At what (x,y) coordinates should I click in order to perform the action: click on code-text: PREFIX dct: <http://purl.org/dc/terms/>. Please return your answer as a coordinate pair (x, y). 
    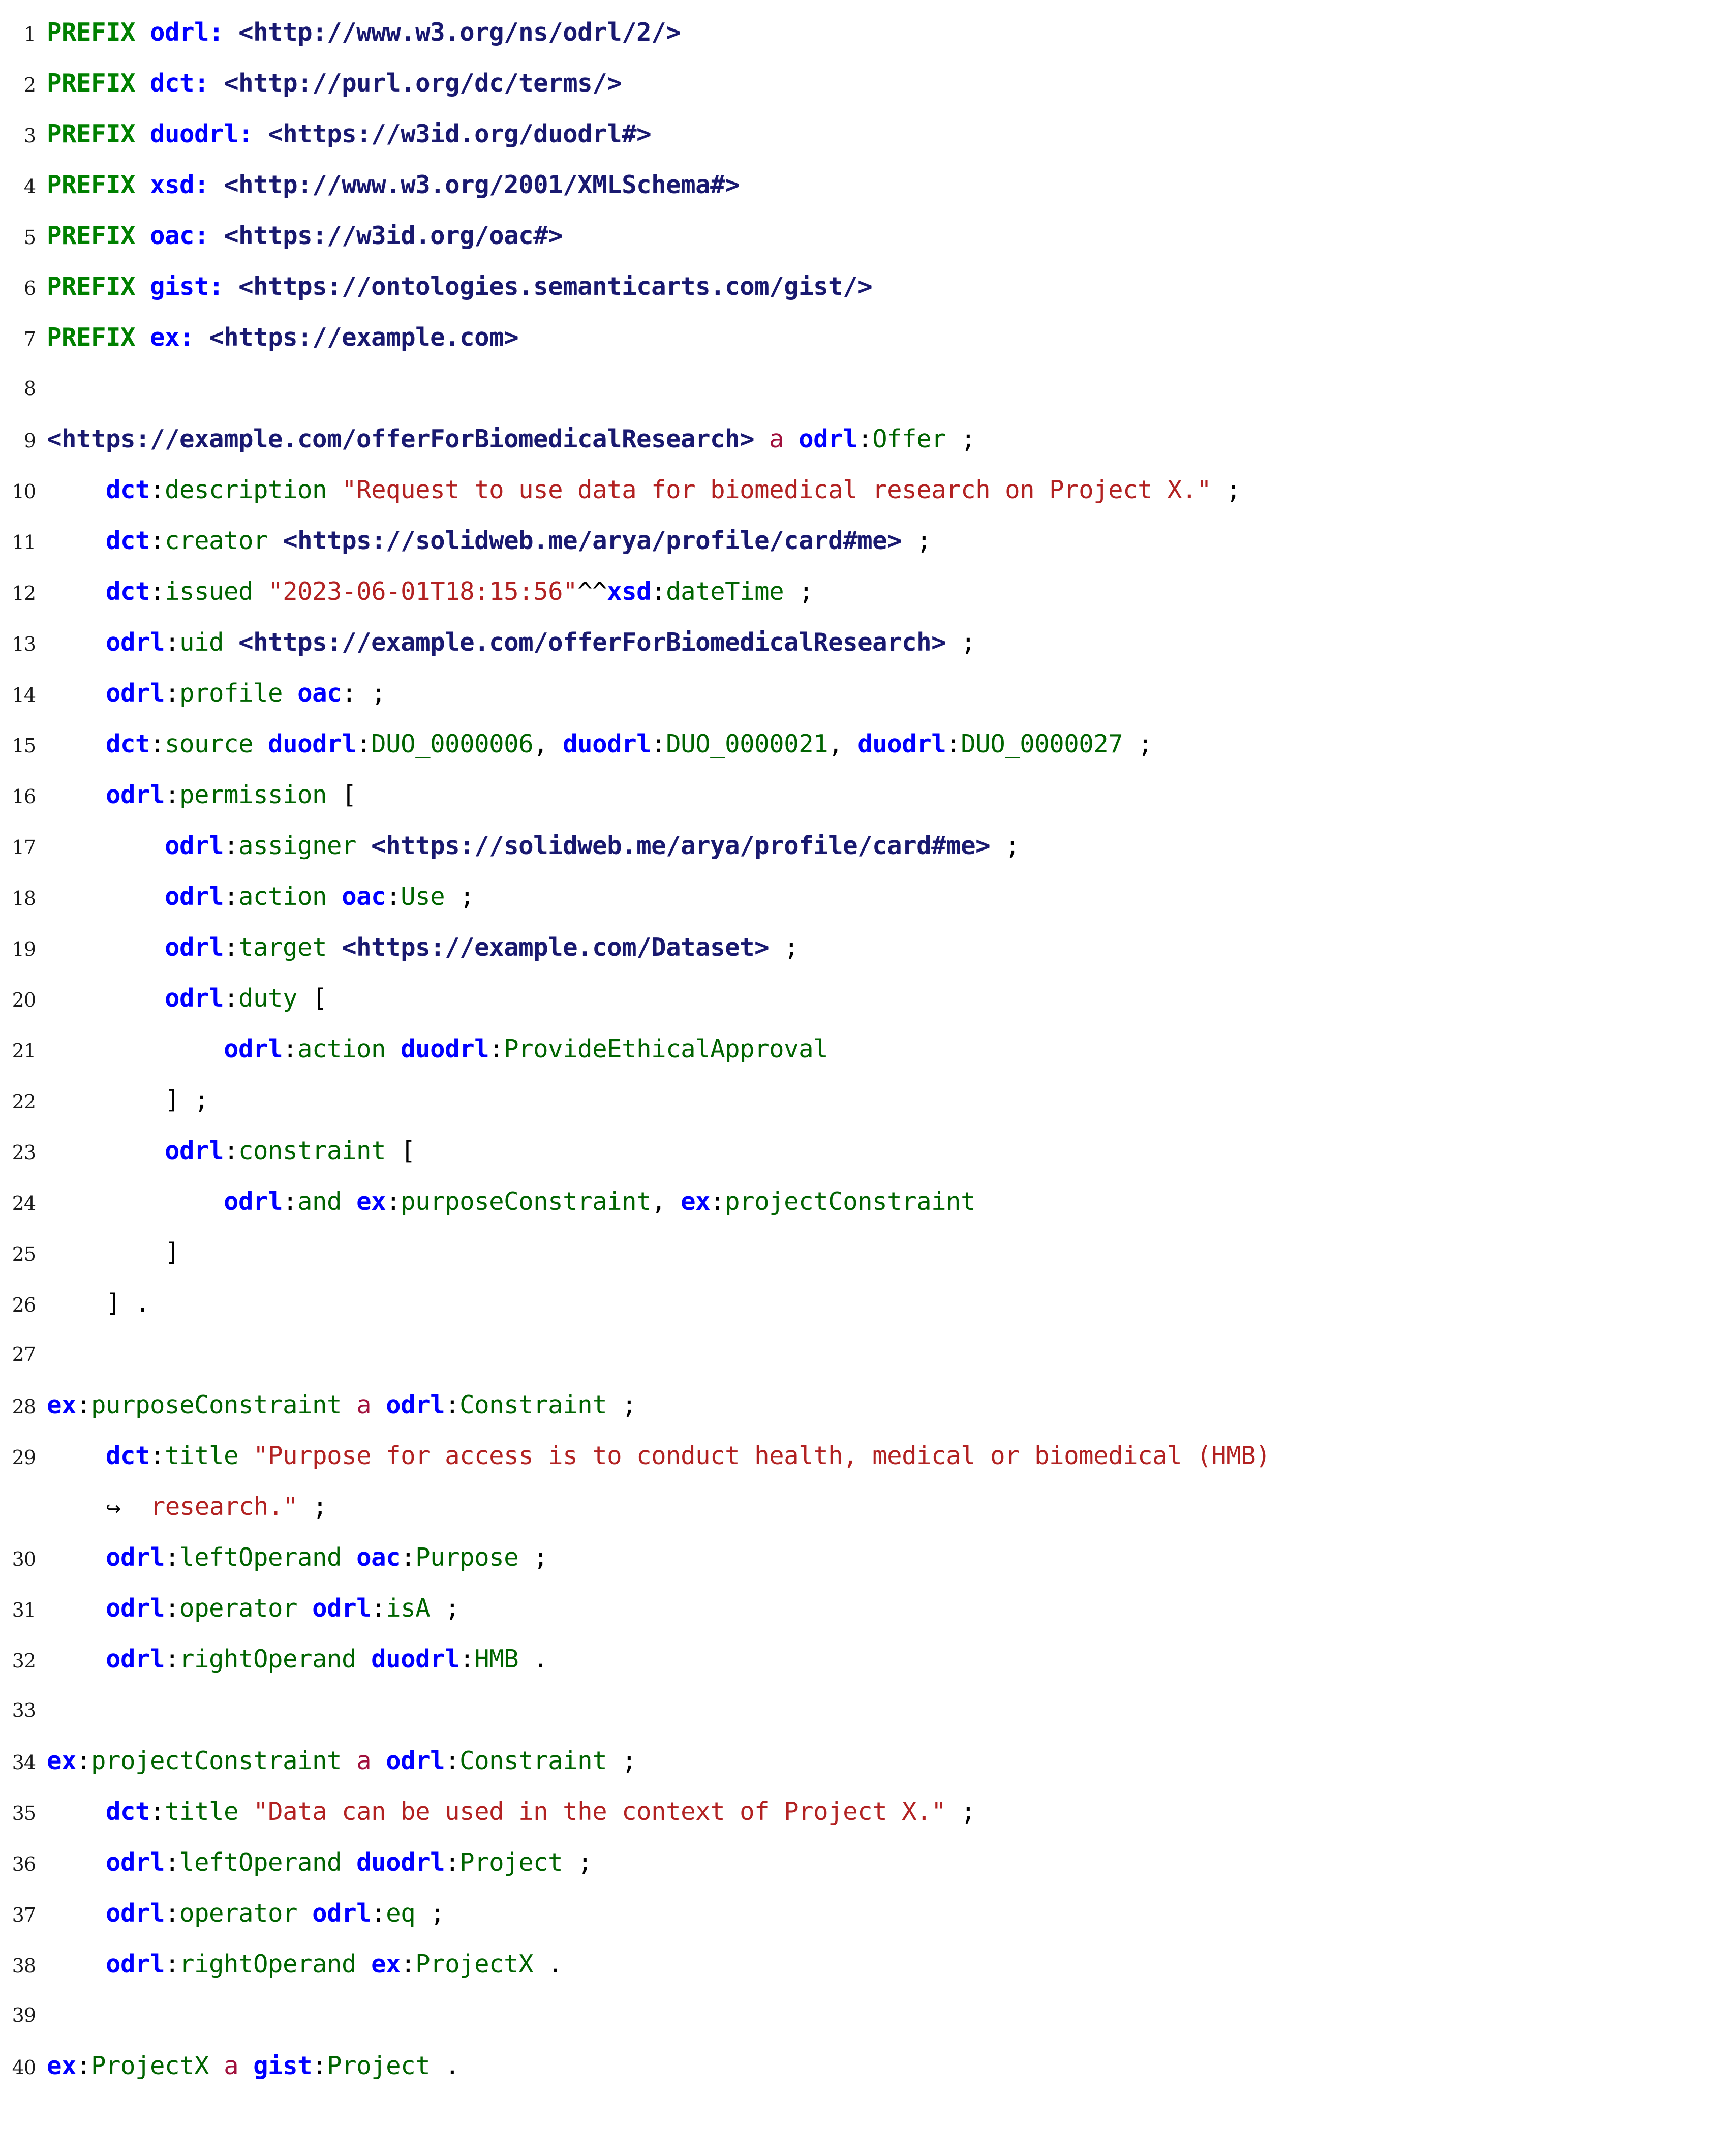
    Looking at the image, I should click on (334, 83).